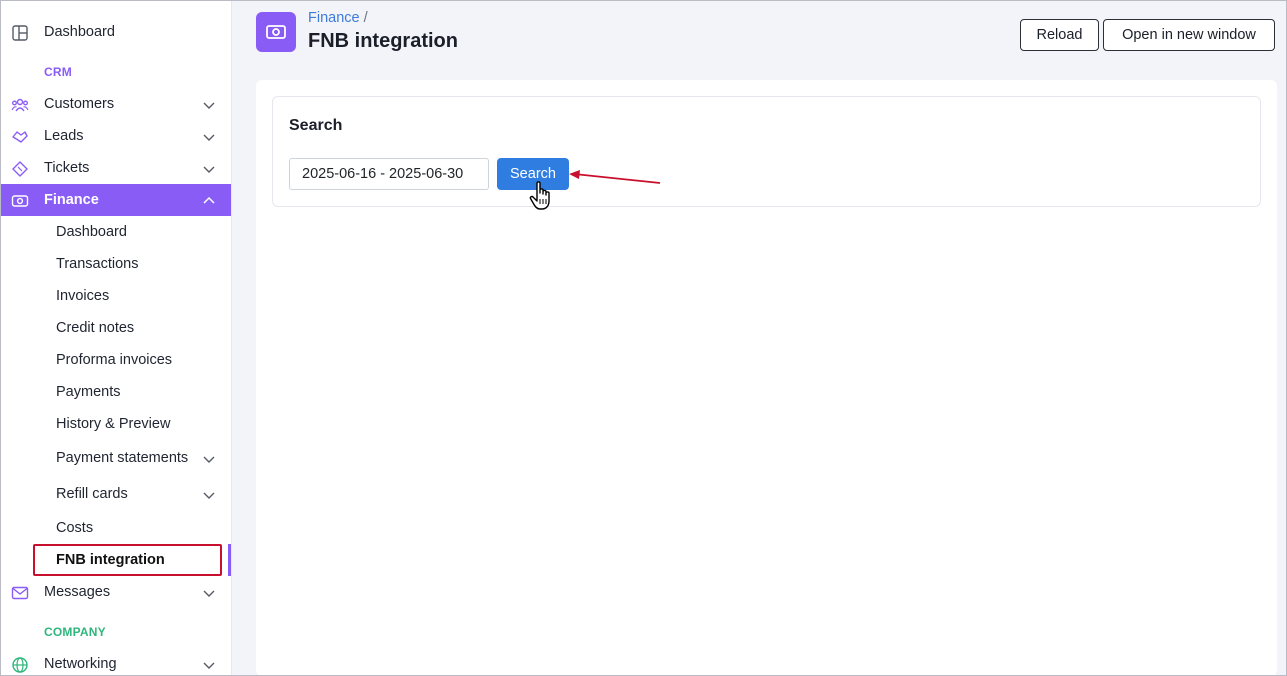 The height and width of the screenshot is (676, 1287). Describe the element at coordinates (20, 665) in the screenshot. I see `globe-icon` at that location.